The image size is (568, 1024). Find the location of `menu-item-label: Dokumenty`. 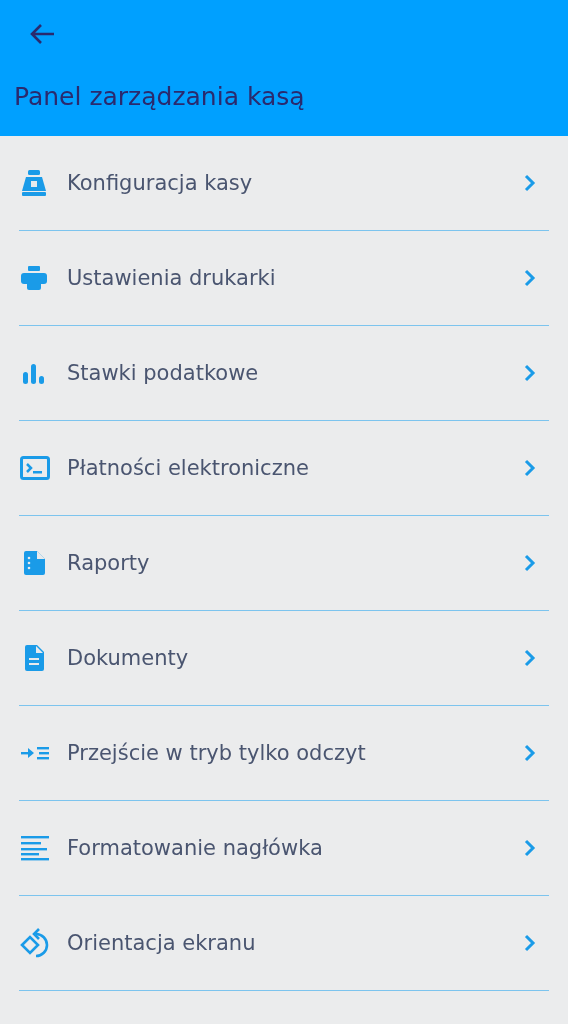

menu-item-label: Dokumenty is located at coordinates (128, 658).